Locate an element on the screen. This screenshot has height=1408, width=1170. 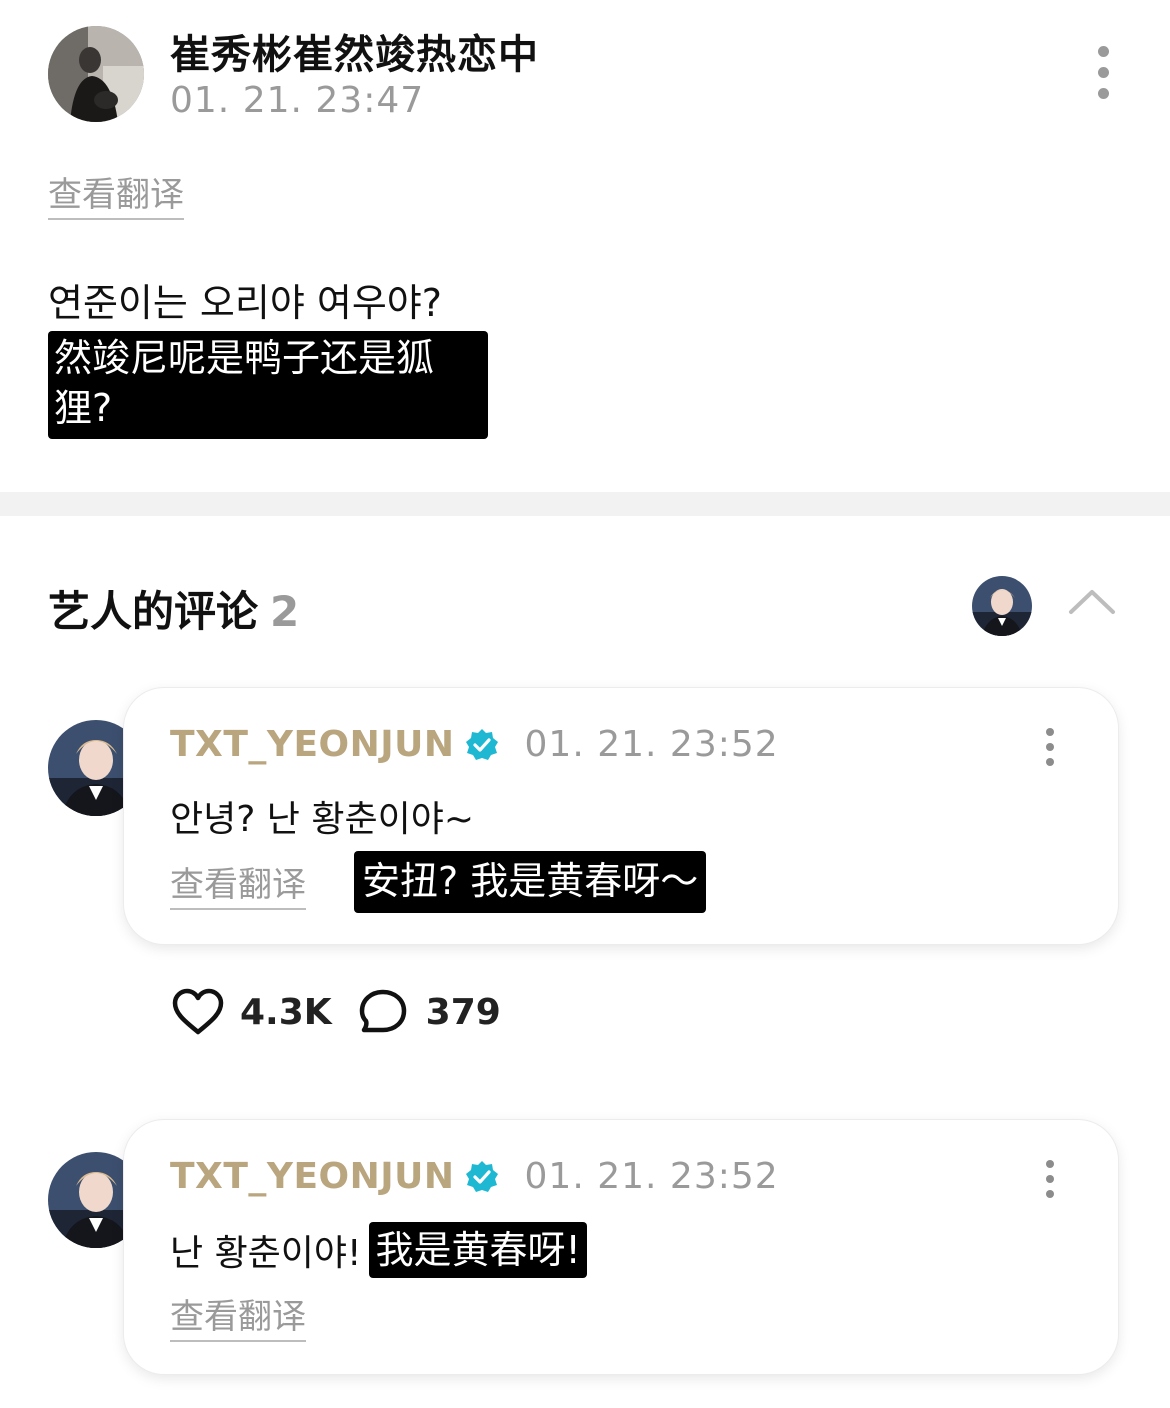
post-body-text: 연준이는 오리야 여우야? is located at coordinates (245, 303).